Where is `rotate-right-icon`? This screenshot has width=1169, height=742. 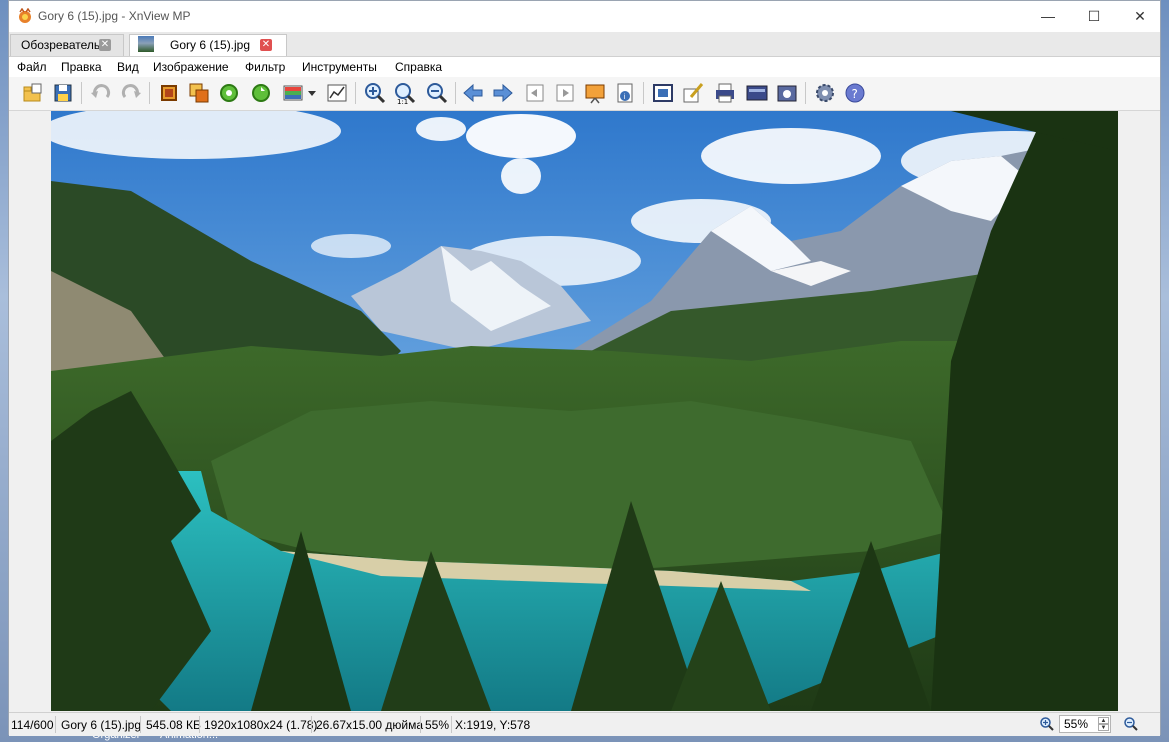
rotate-right-icon is located at coordinates (261, 93).